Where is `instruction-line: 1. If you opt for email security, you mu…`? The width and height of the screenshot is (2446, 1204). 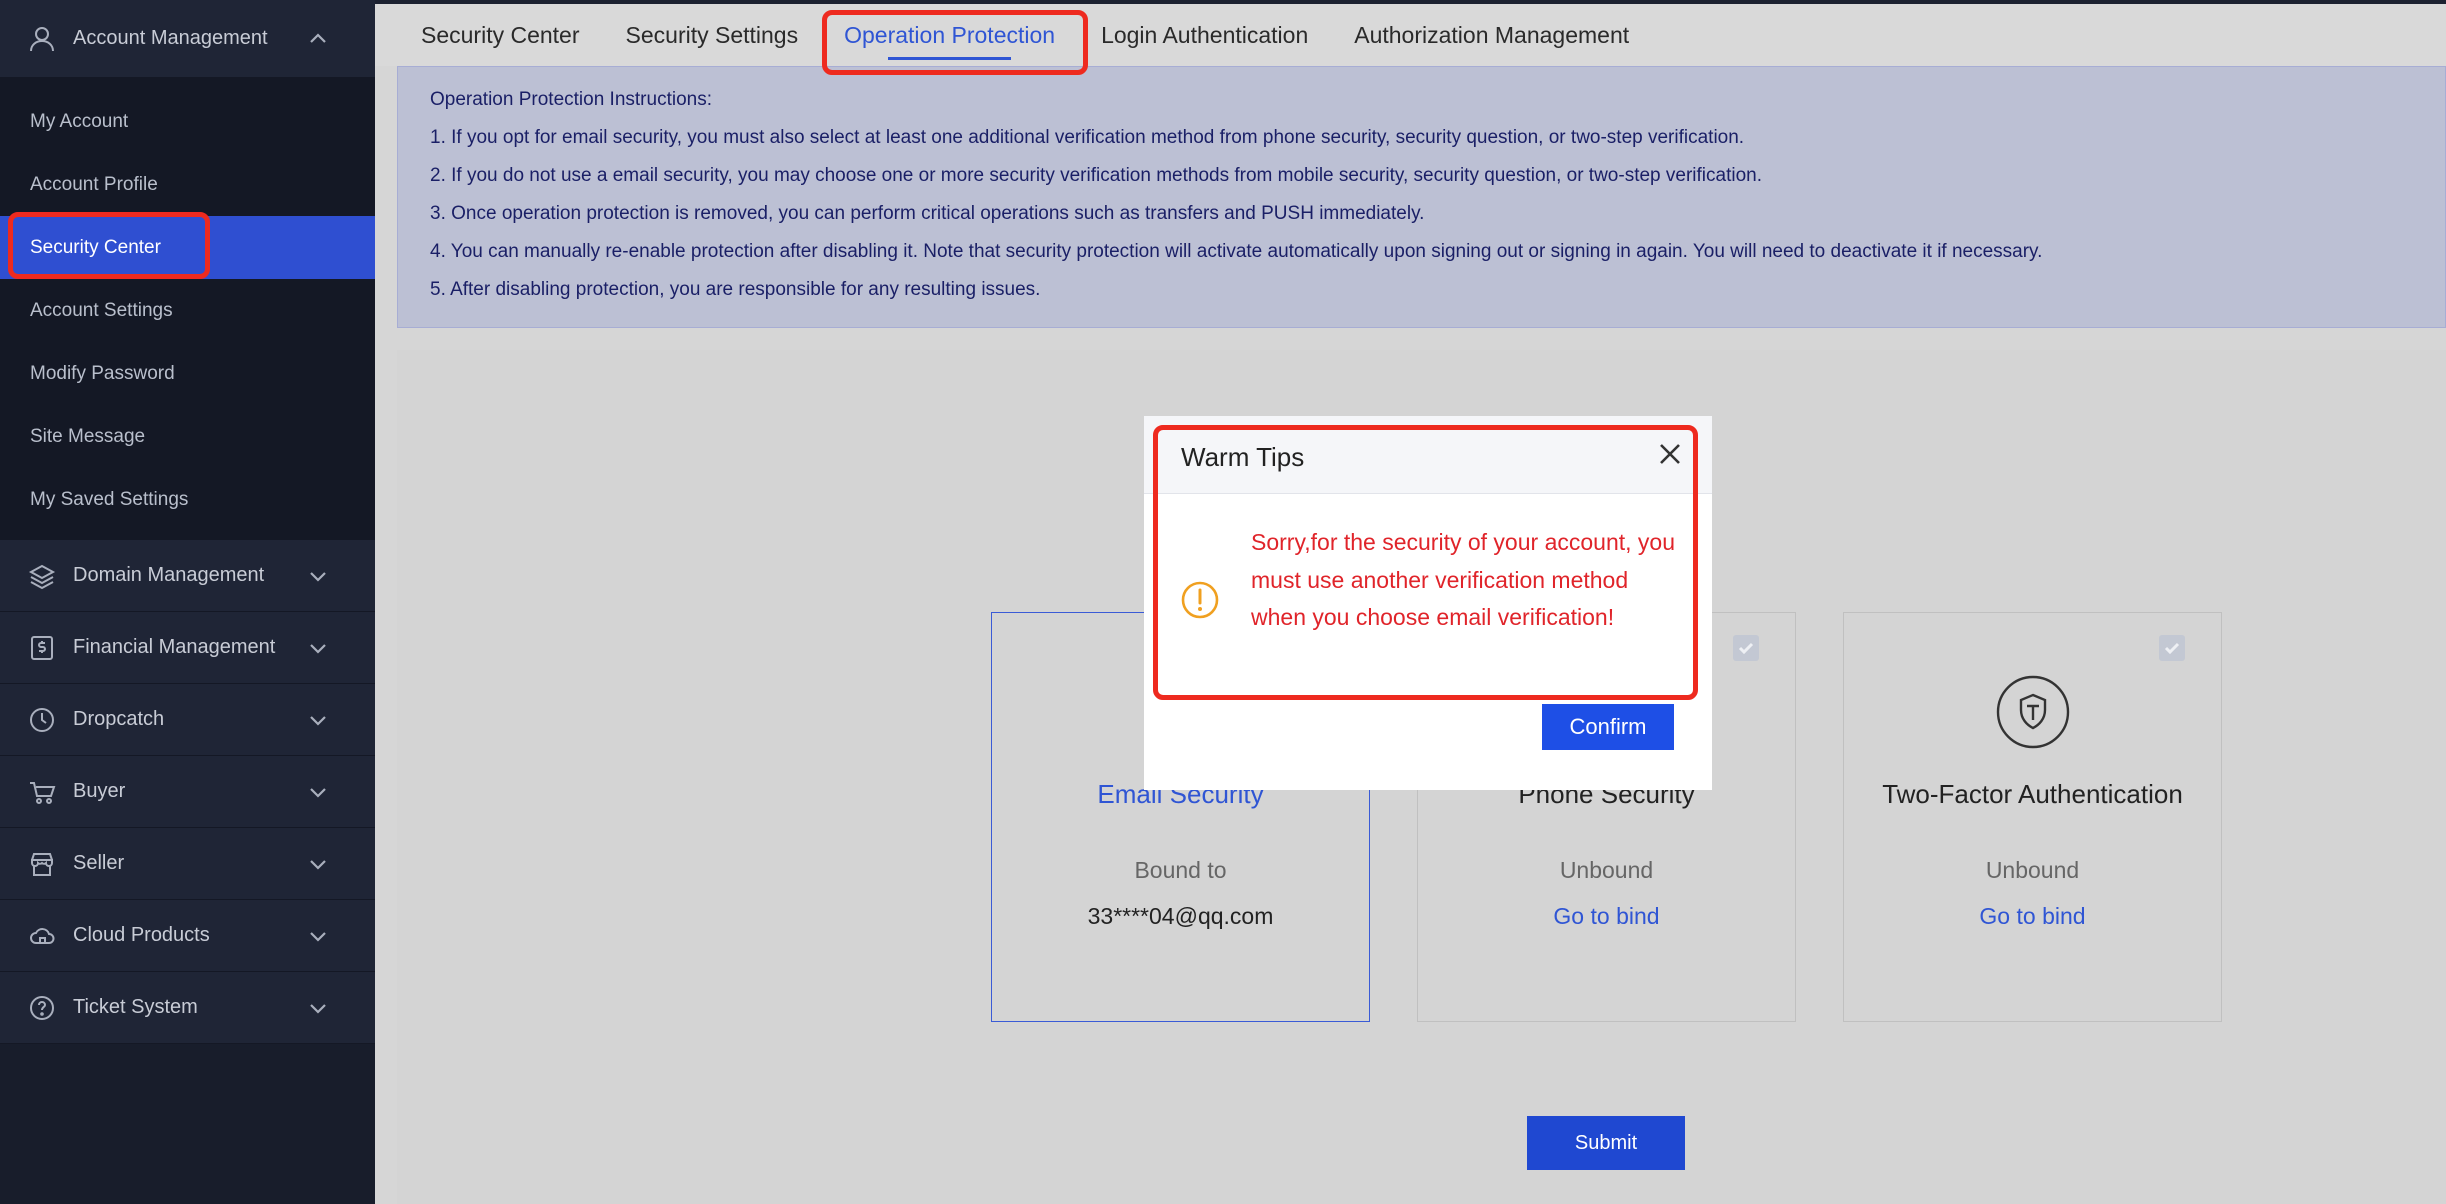
instruction-line: 1. If you opt for email security, you mu… is located at coordinates (1087, 137).